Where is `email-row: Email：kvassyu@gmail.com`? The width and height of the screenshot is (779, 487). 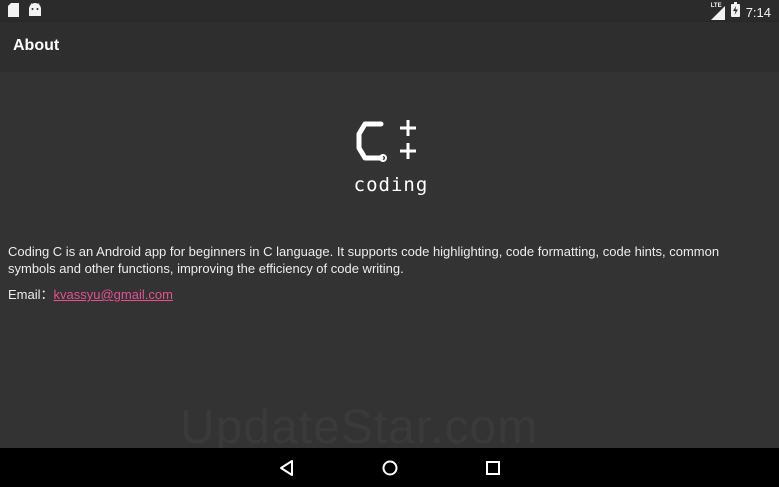
email-row: Email：kvassyu@gmail.com is located at coordinates (90, 293).